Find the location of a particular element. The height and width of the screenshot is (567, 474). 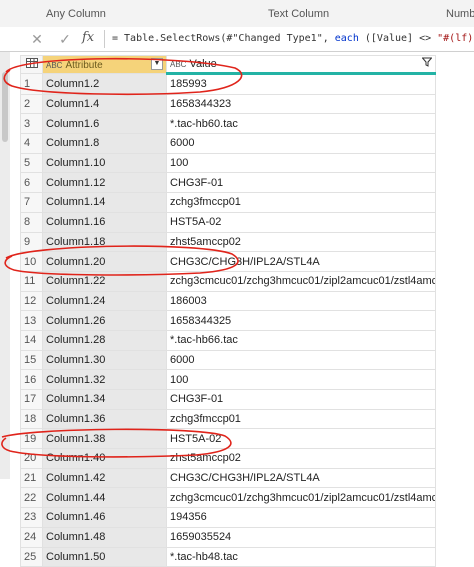

row-number: 17 is located at coordinates (31, 399).